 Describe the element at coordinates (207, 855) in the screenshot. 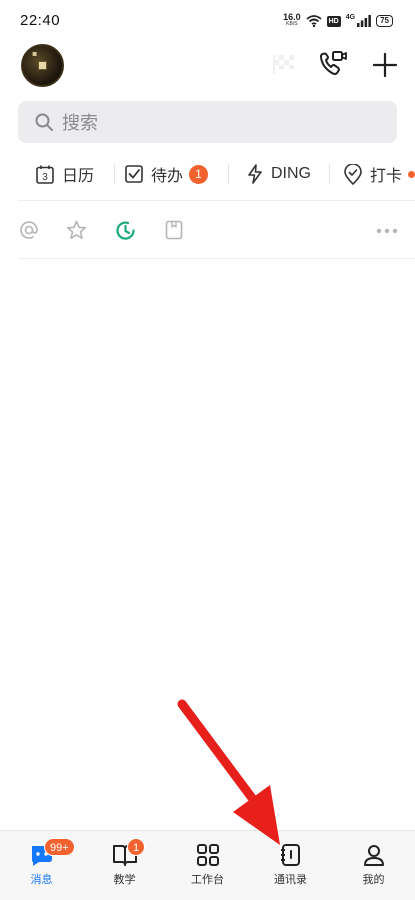

I see `grid-icon` at that location.